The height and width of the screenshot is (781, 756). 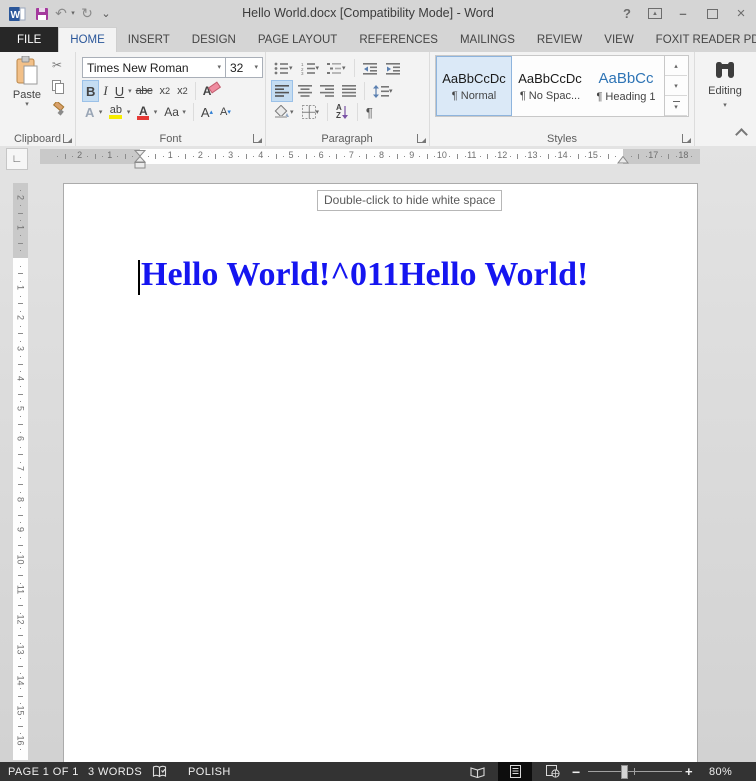 I want to click on decrease-indent-button, so click(x=370, y=68).